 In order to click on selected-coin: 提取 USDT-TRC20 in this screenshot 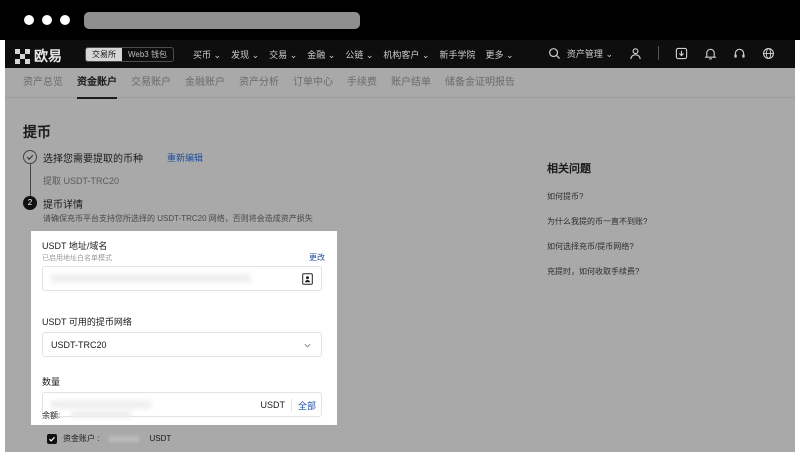, I will do `click(81, 181)`.